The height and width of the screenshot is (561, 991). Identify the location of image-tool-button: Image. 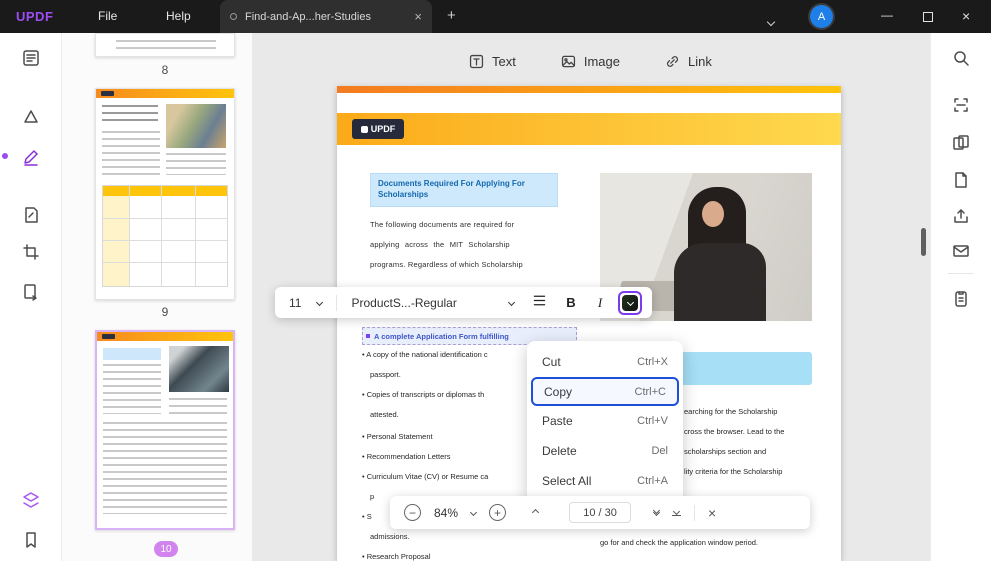
(590, 61).